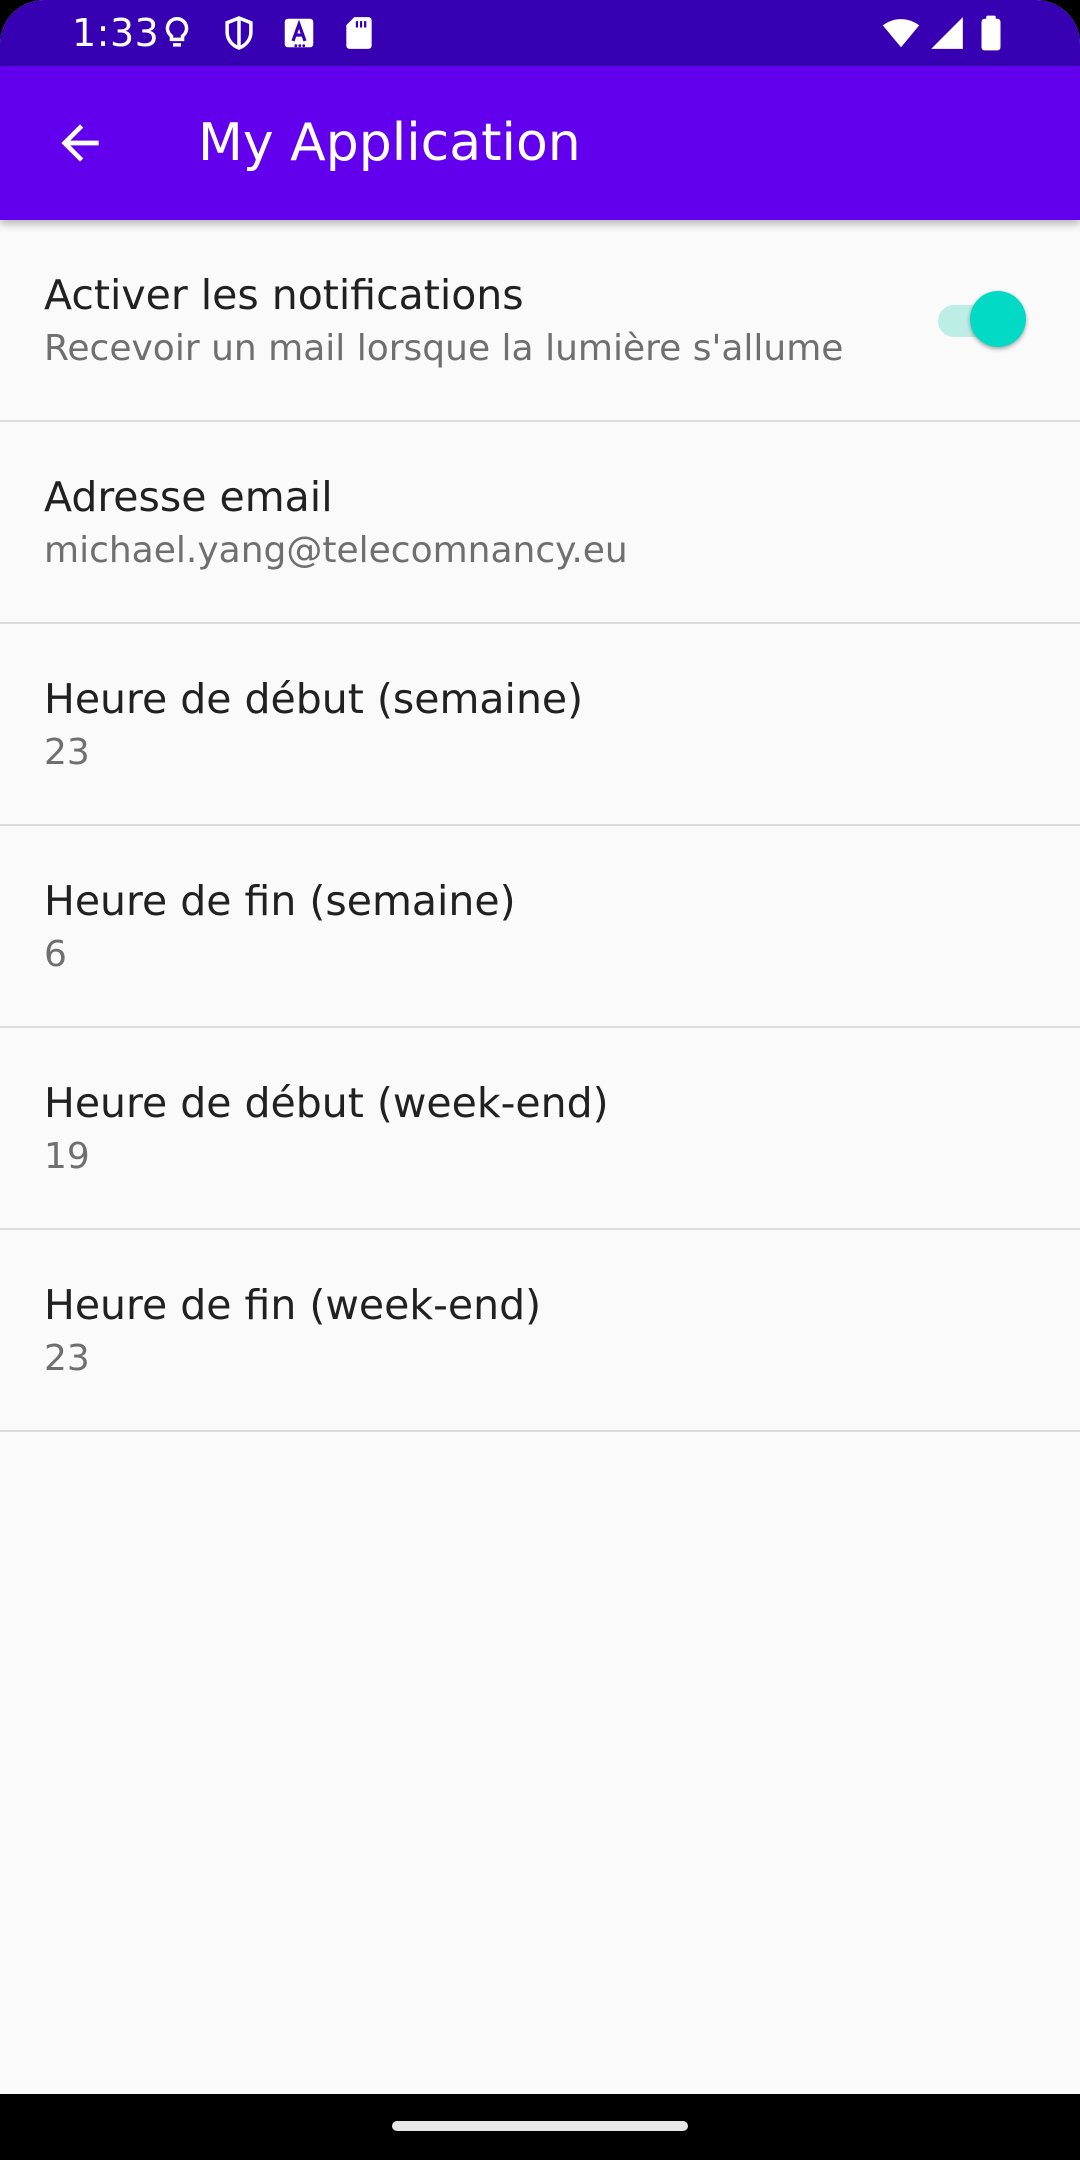 This screenshot has width=1080, height=2160. What do you see at coordinates (116, 33) in the screenshot?
I see `status-time: 1:33` at bounding box center [116, 33].